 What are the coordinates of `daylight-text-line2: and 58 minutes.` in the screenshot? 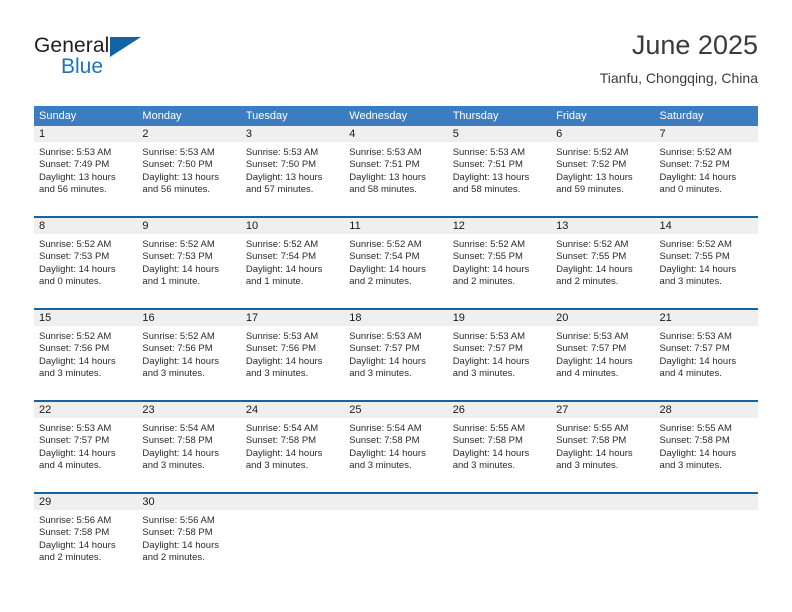 It's located at (486, 190).